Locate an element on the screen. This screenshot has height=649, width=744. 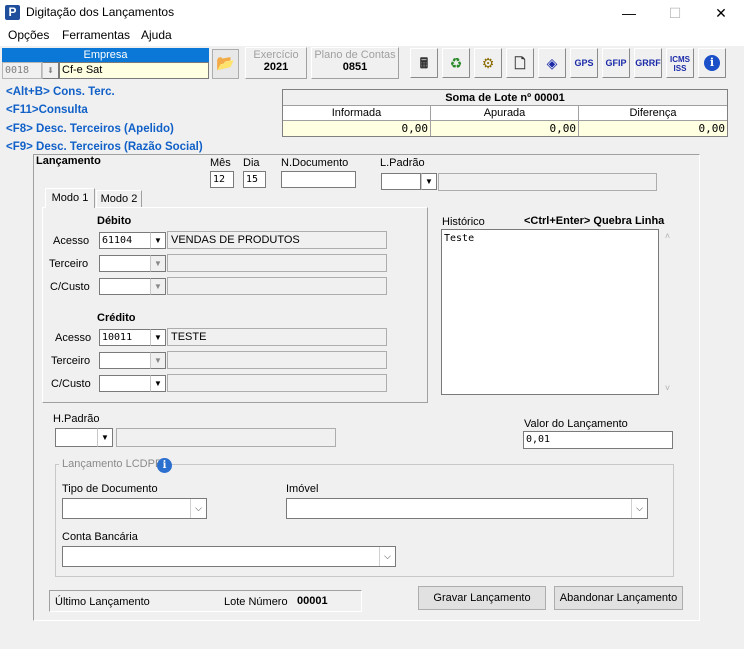
lpadrao-desc is located at coordinates (547, 182).